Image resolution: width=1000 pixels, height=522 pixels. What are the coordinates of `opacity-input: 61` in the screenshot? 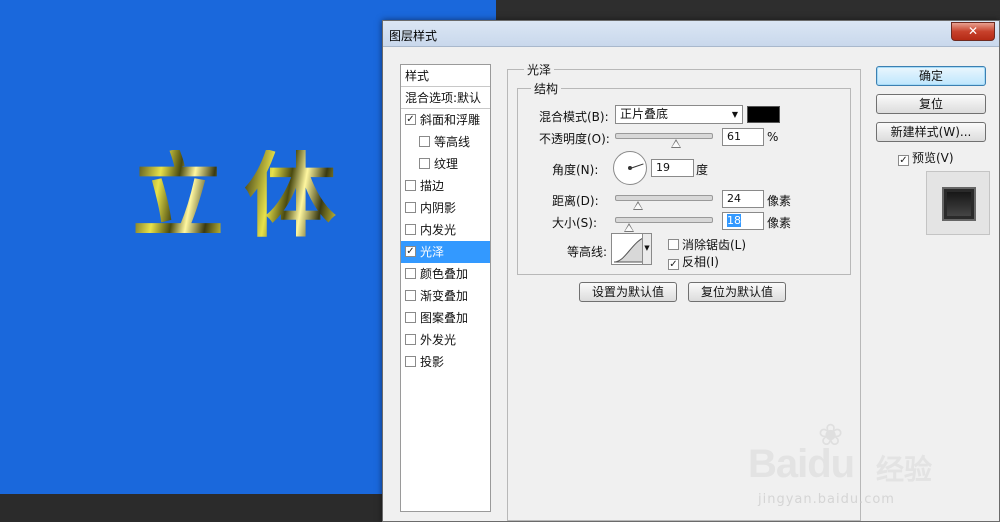 It's located at (743, 137).